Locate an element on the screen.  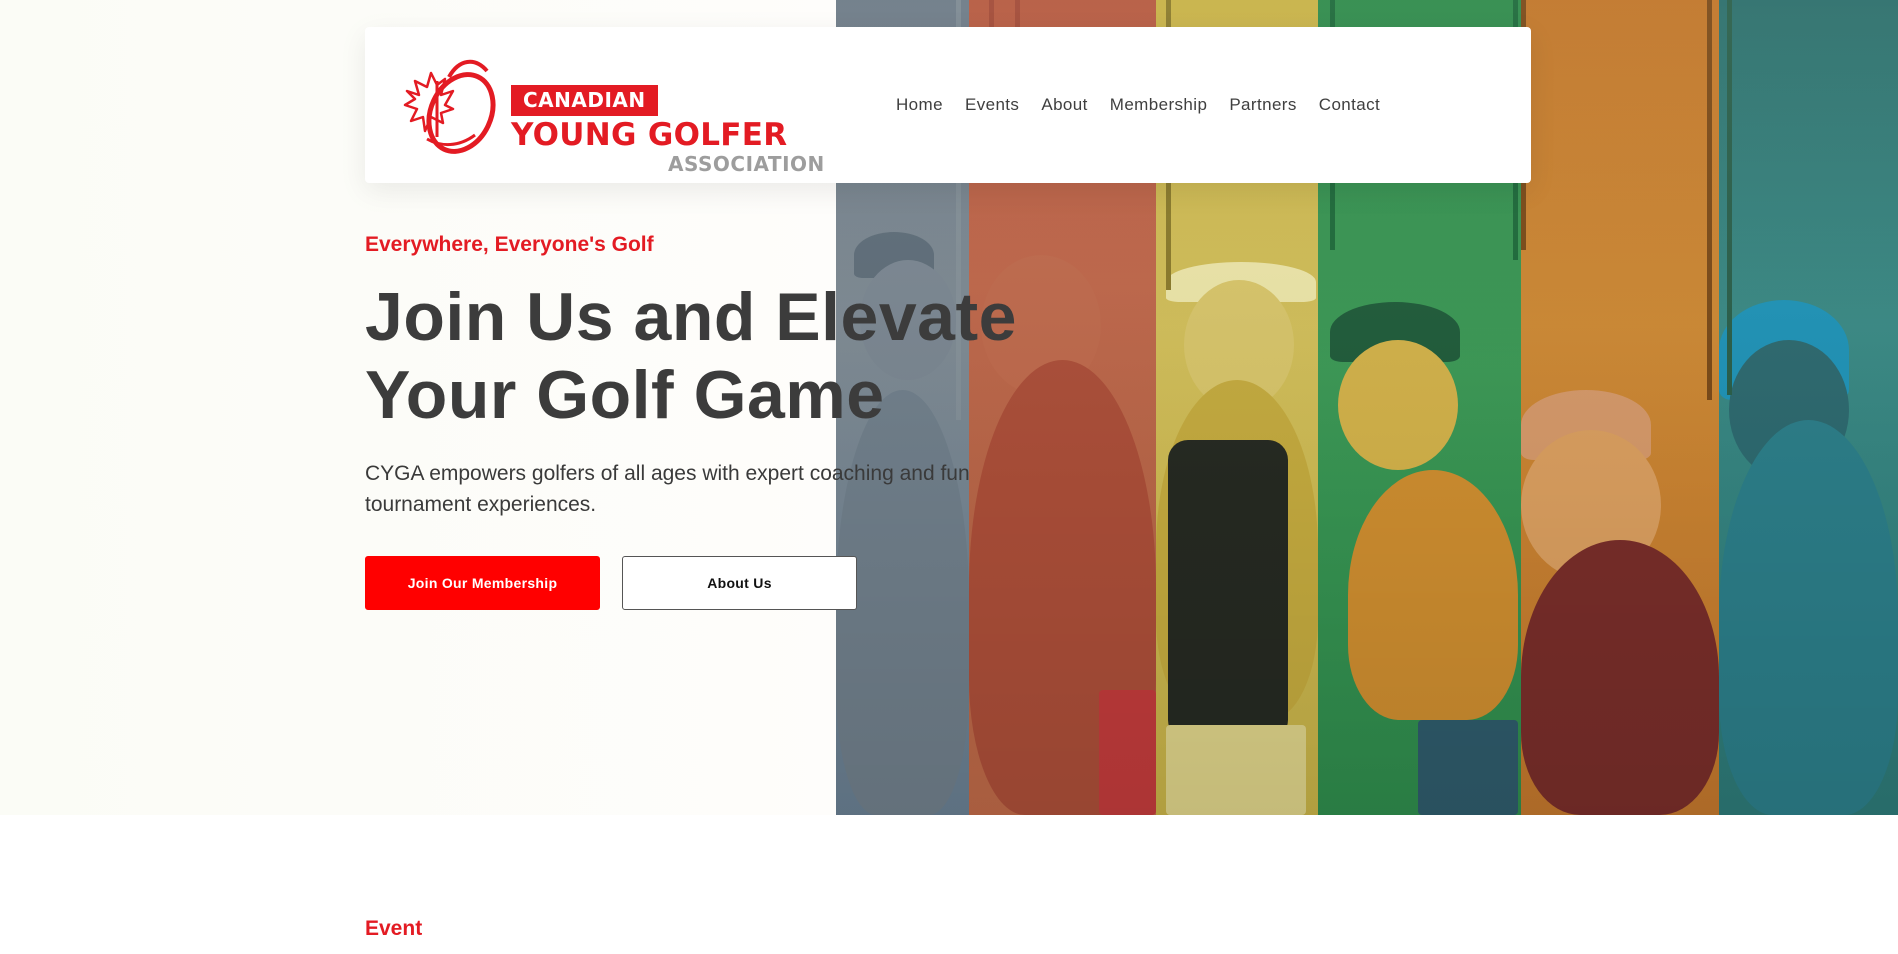
hero-description-line-2: tournament experiences. is located at coordinates (481, 504).